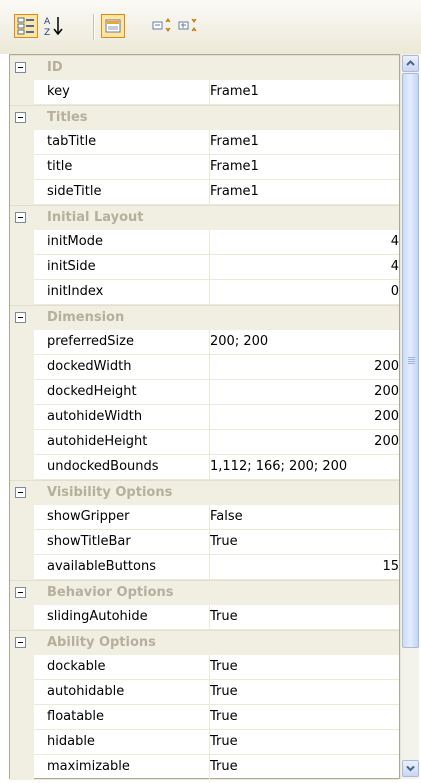  I want to click on property-value-cell: 200; 200, so click(304, 342).